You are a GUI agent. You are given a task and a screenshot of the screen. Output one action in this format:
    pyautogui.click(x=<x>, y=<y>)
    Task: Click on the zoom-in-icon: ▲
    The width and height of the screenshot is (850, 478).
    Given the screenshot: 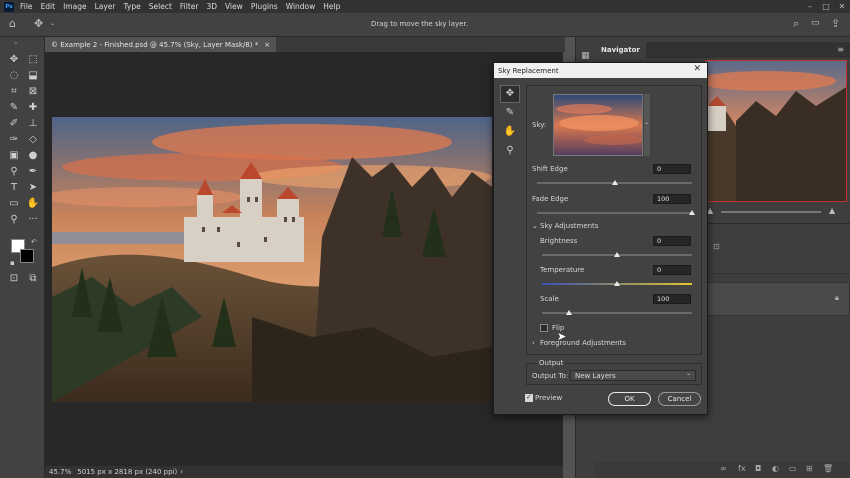 What is the action you would take?
    pyautogui.click(x=832, y=210)
    